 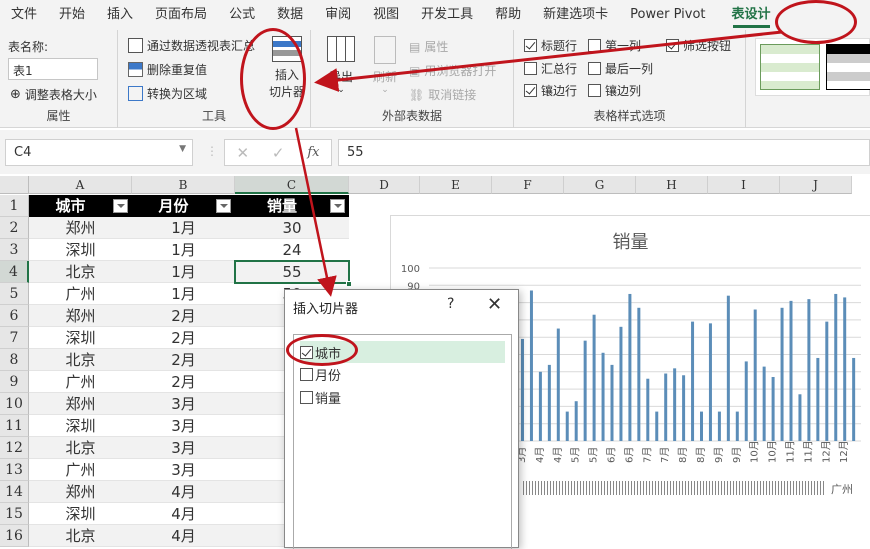 What do you see at coordinates (751, 15) in the screenshot?
I see `tab-12: 表设计` at bounding box center [751, 15].